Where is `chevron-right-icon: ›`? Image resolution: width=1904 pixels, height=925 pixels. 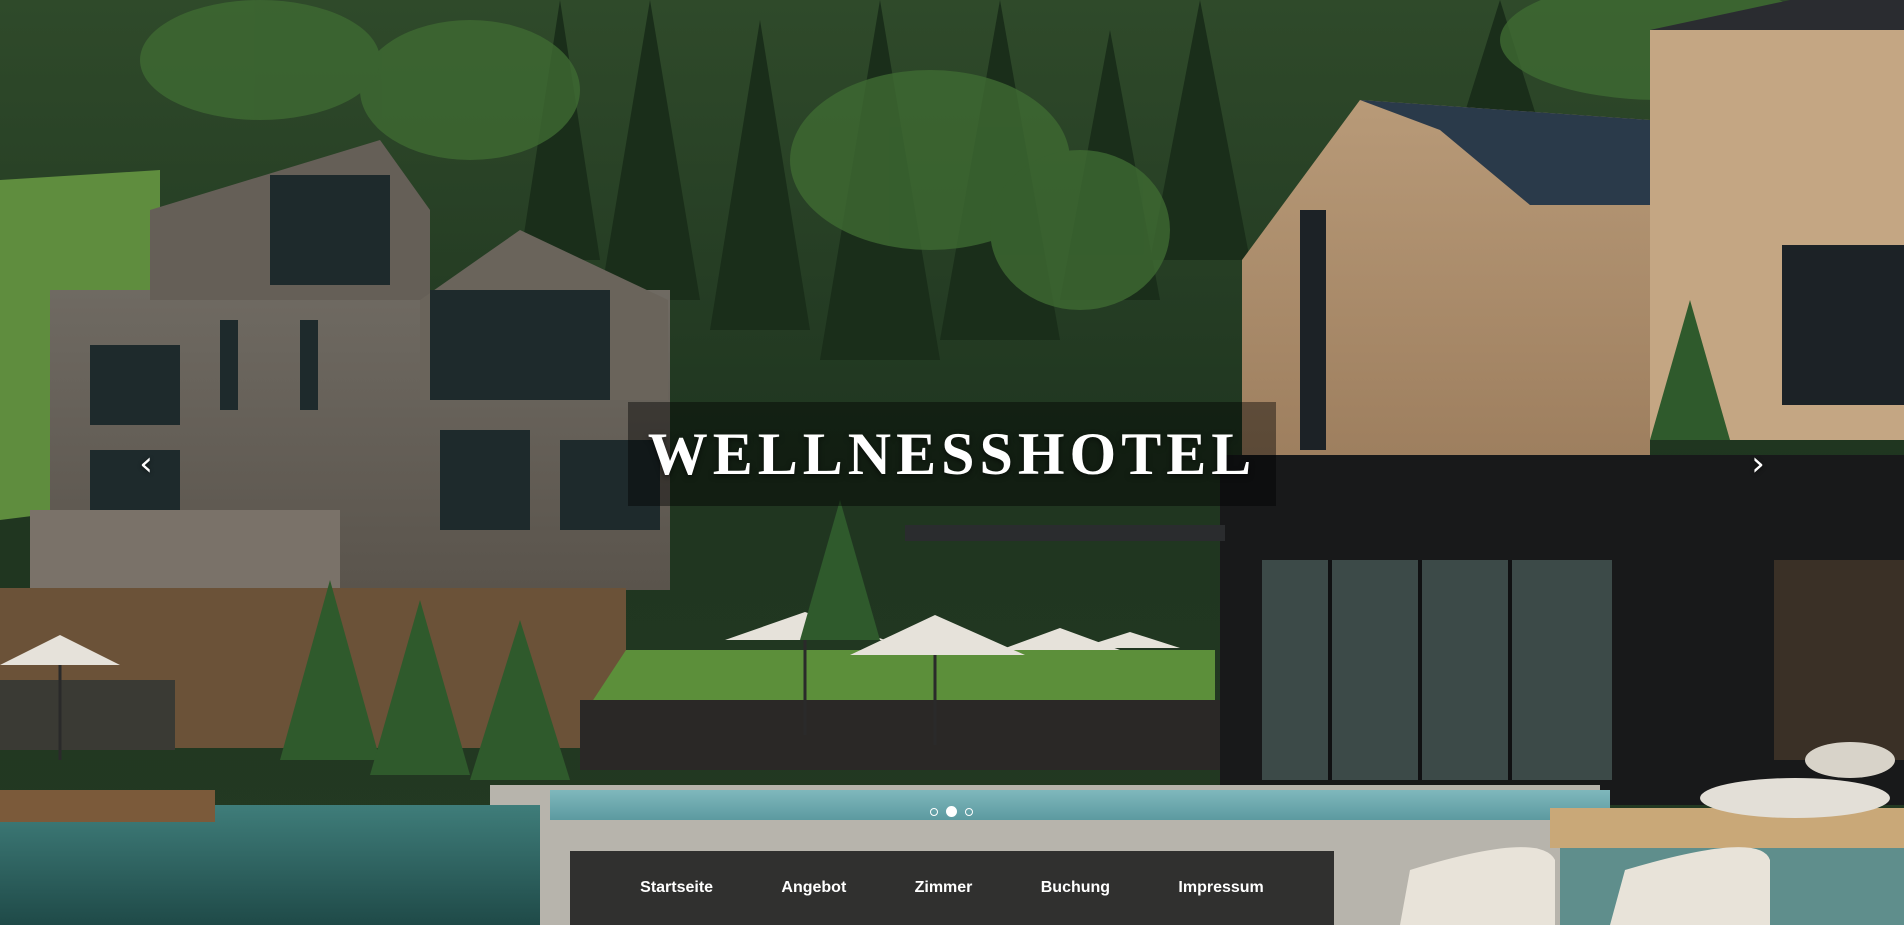
chevron-right-icon: › is located at coordinates (1758, 464).